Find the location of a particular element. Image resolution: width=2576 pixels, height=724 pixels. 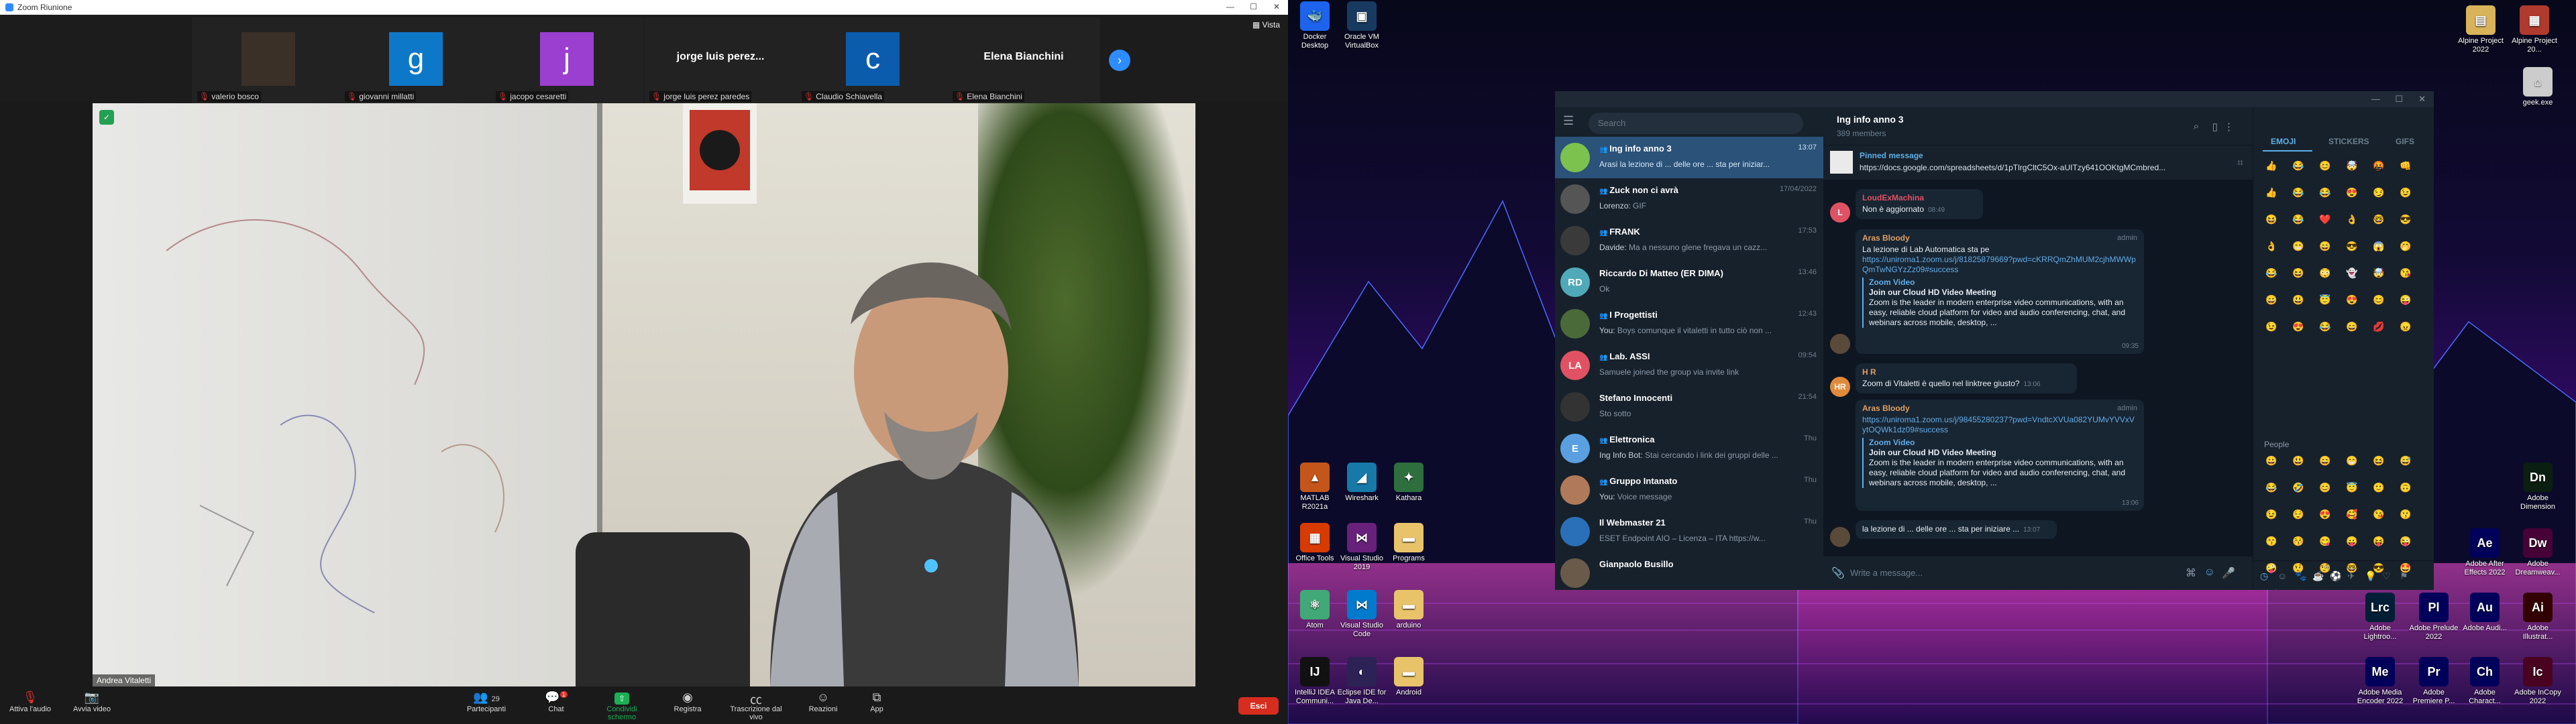

desktop-icon: Ic Adobe InCopy 2022 is located at coordinates (2537, 681).